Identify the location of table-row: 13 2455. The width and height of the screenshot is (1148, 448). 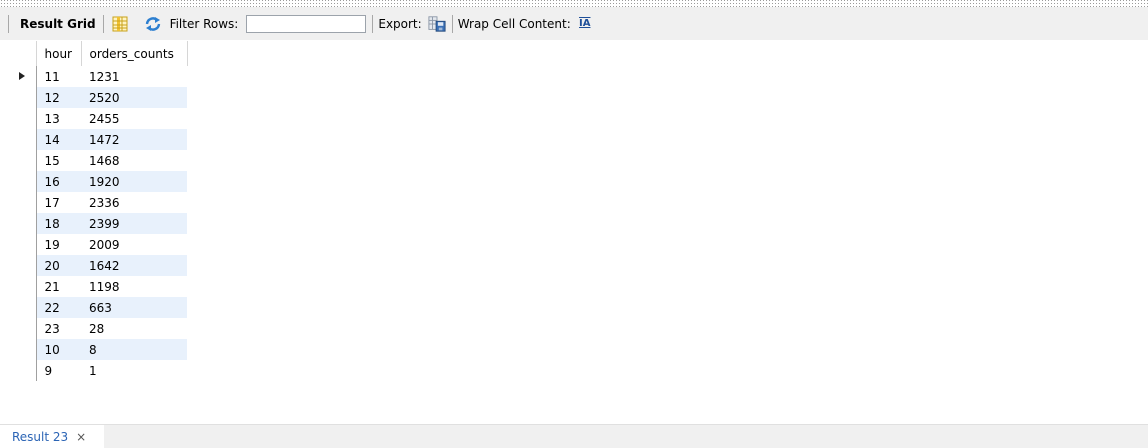
(97, 118).